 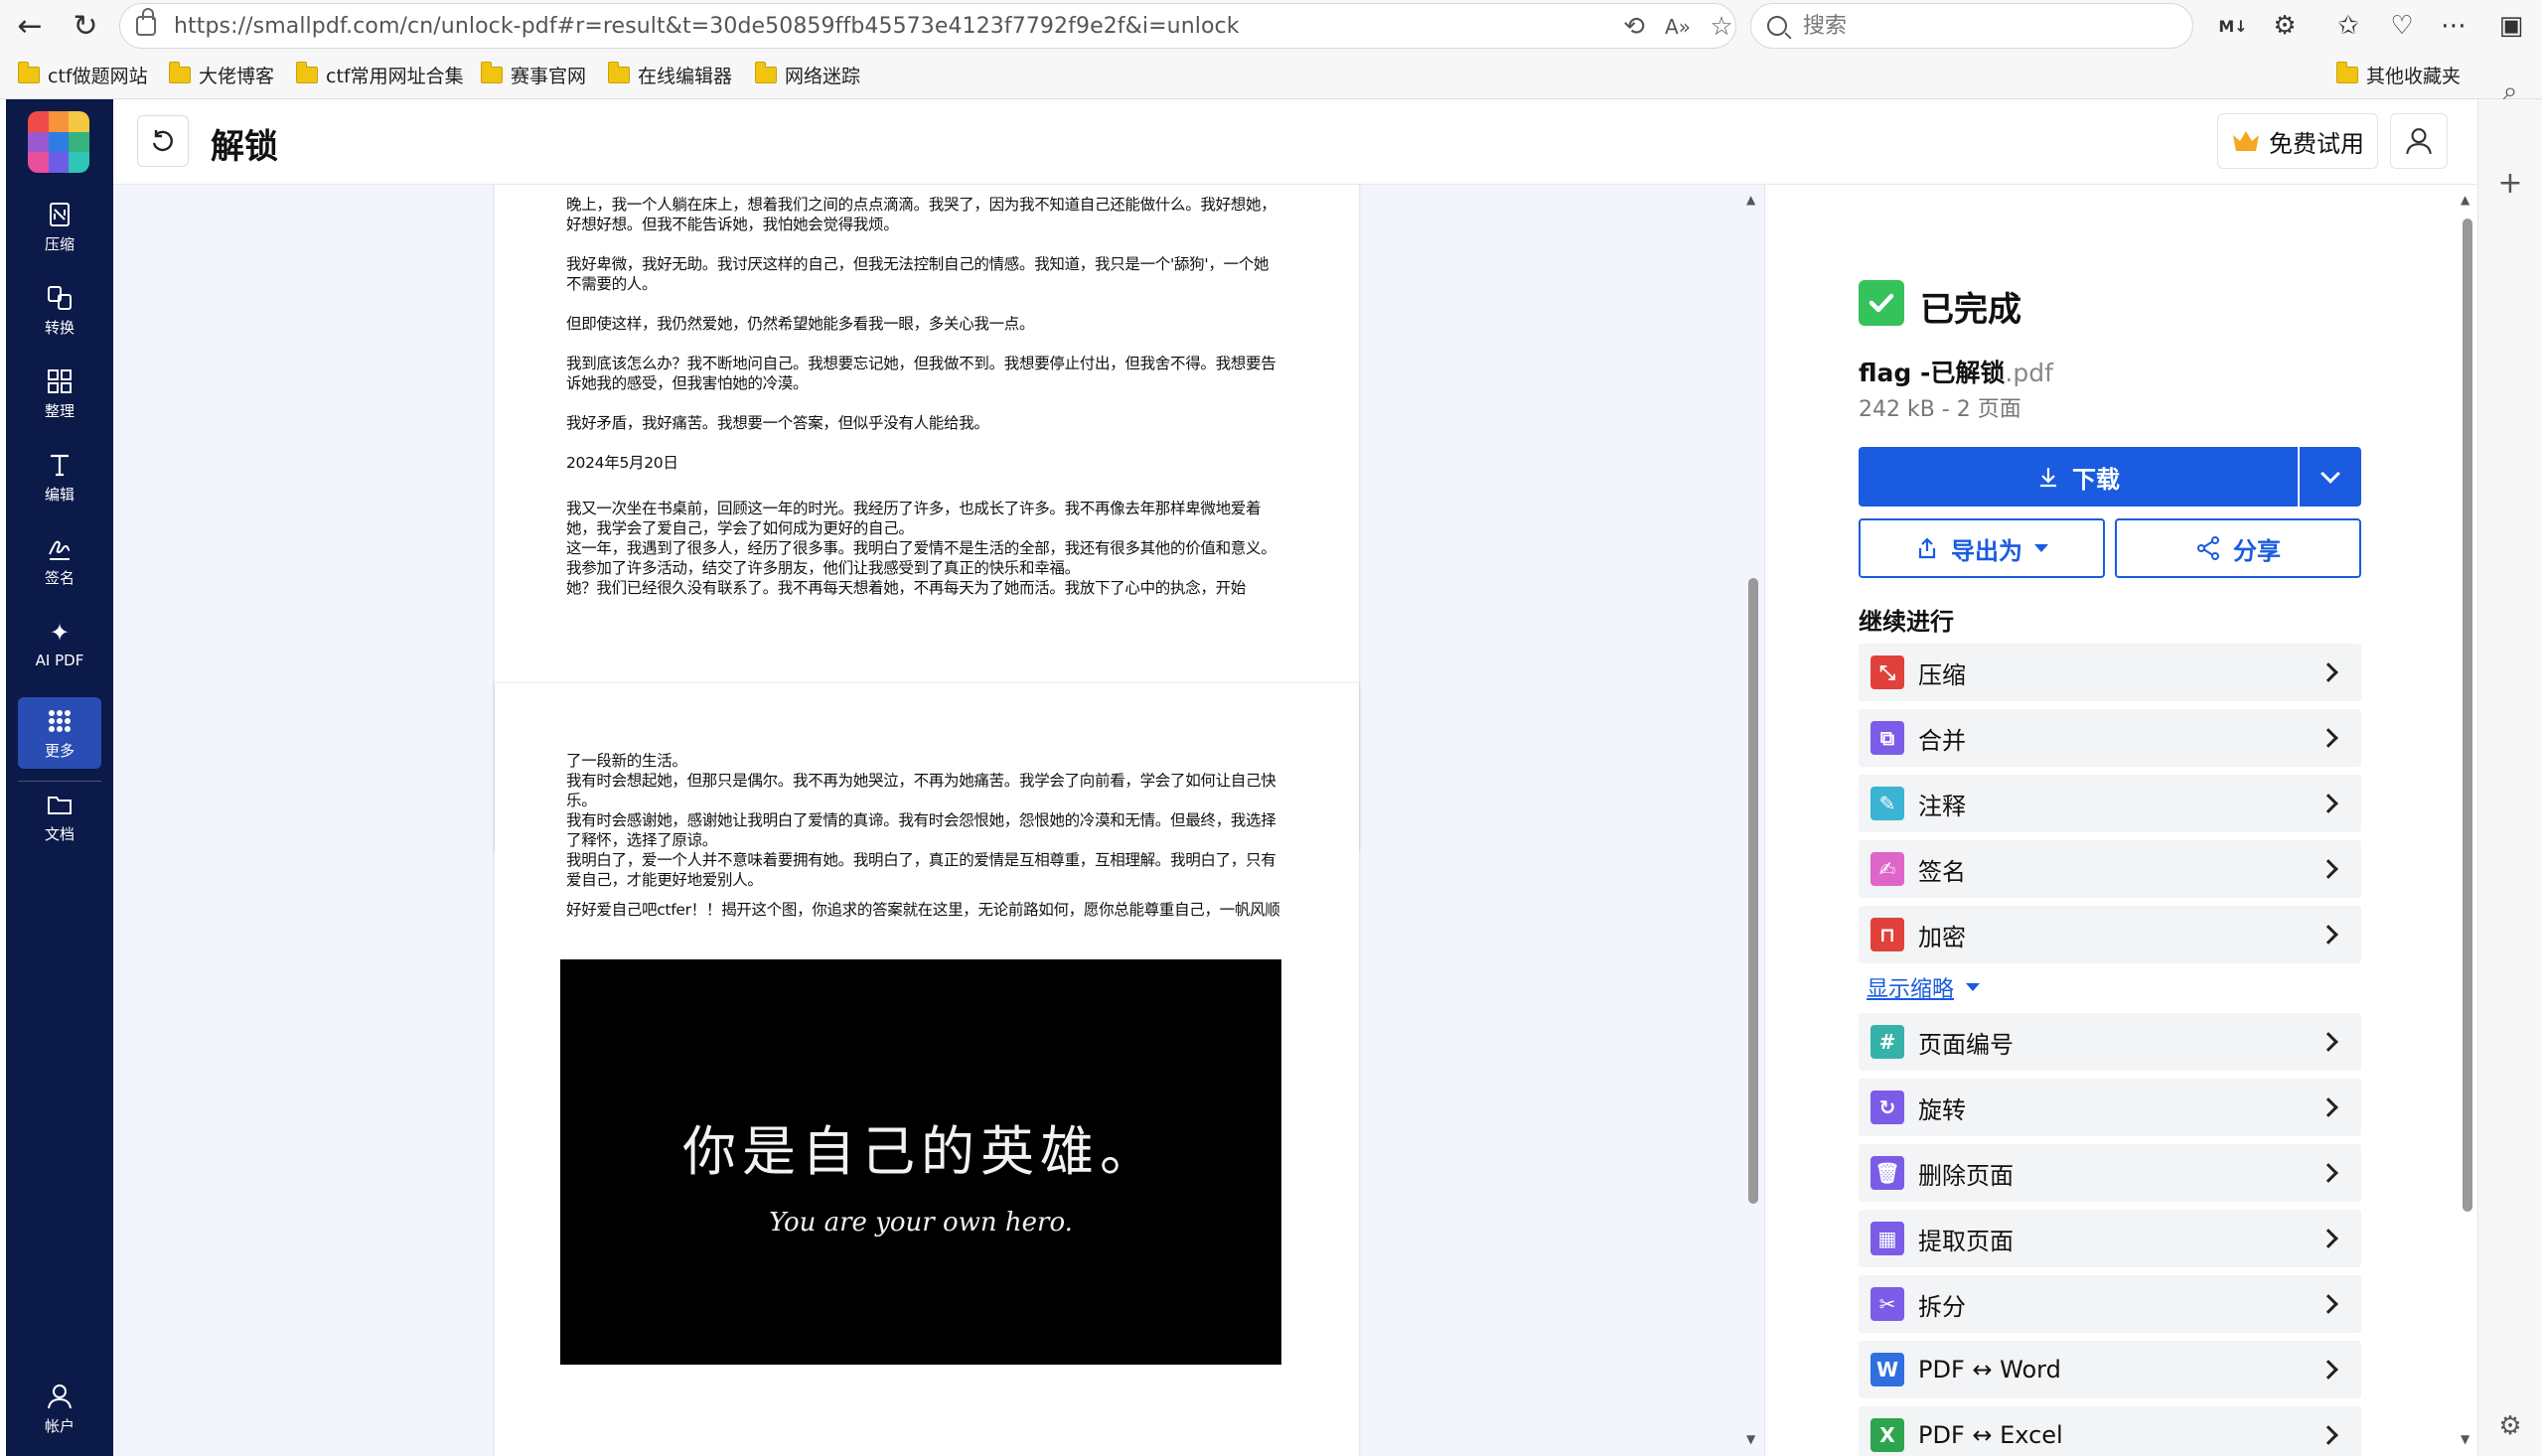 I want to click on pdf-paragraph: 但即使这样，我仍然爱她，仍然希望她能多看我一眼，多关心我一点。, so click(x=800, y=324).